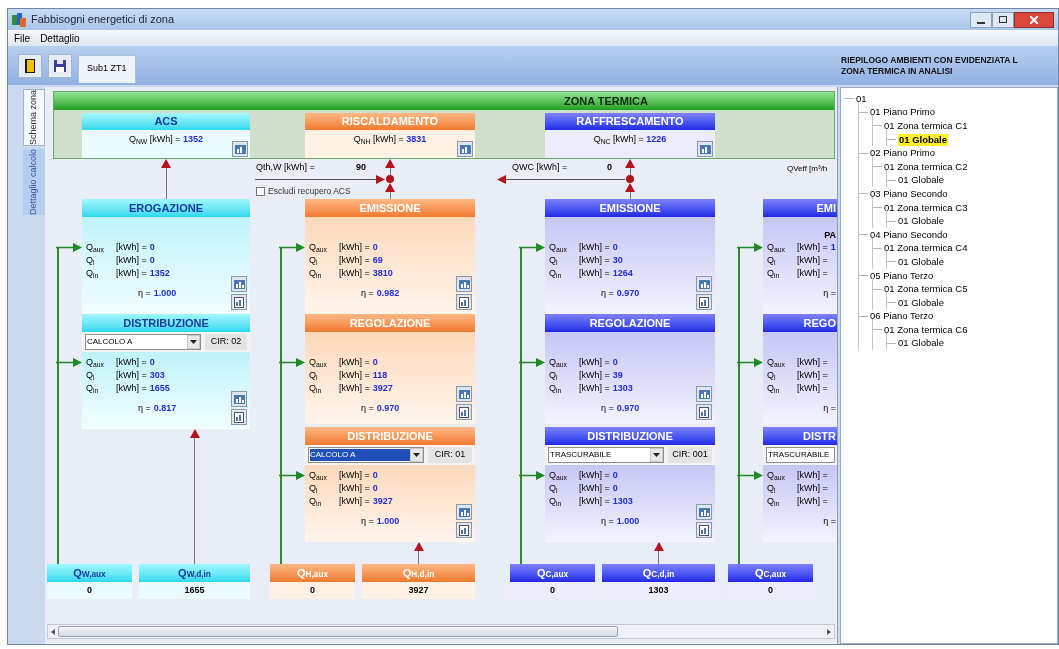 This screenshot has height=649, width=1059. What do you see at coordinates (30, 65) in the screenshot?
I see `exit-button` at bounding box center [30, 65].